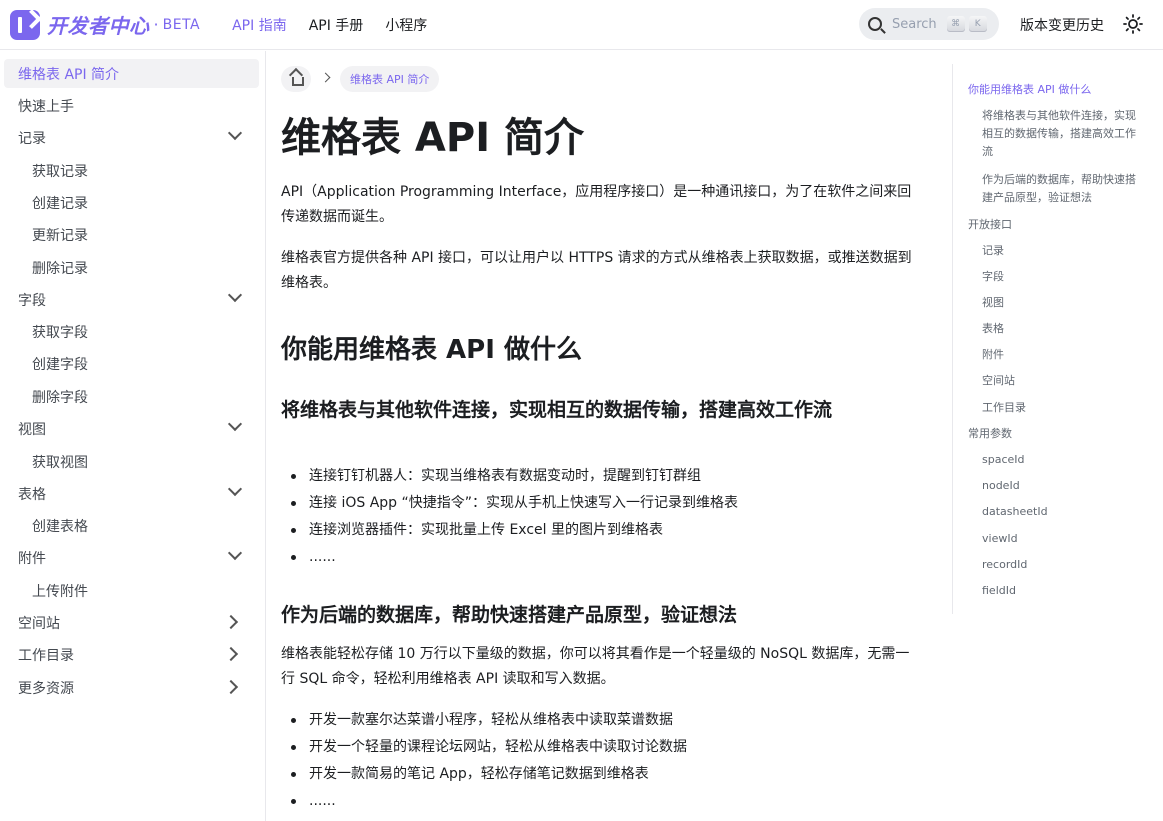 This screenshot has height=821, width=1163. I want to click on subsection-heading: 作为后端的数据库，帮助快速搭建产品原型，验证想法, so click(509, 615).